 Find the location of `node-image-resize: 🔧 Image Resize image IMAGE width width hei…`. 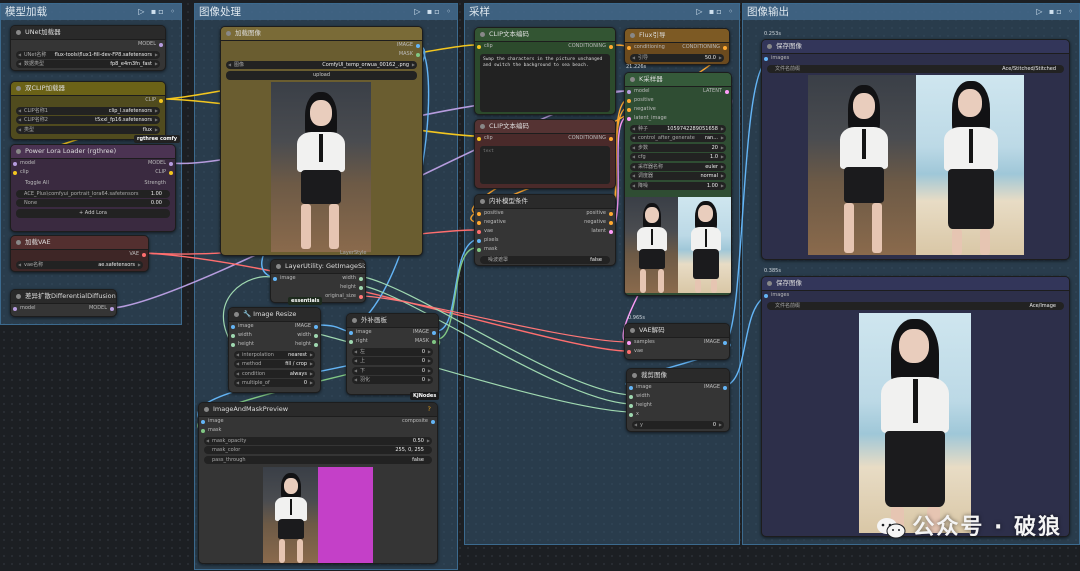

node-image-resize: 🔧 Image Resize image IMAGE width width hei… is located at coordinates (274, 350).